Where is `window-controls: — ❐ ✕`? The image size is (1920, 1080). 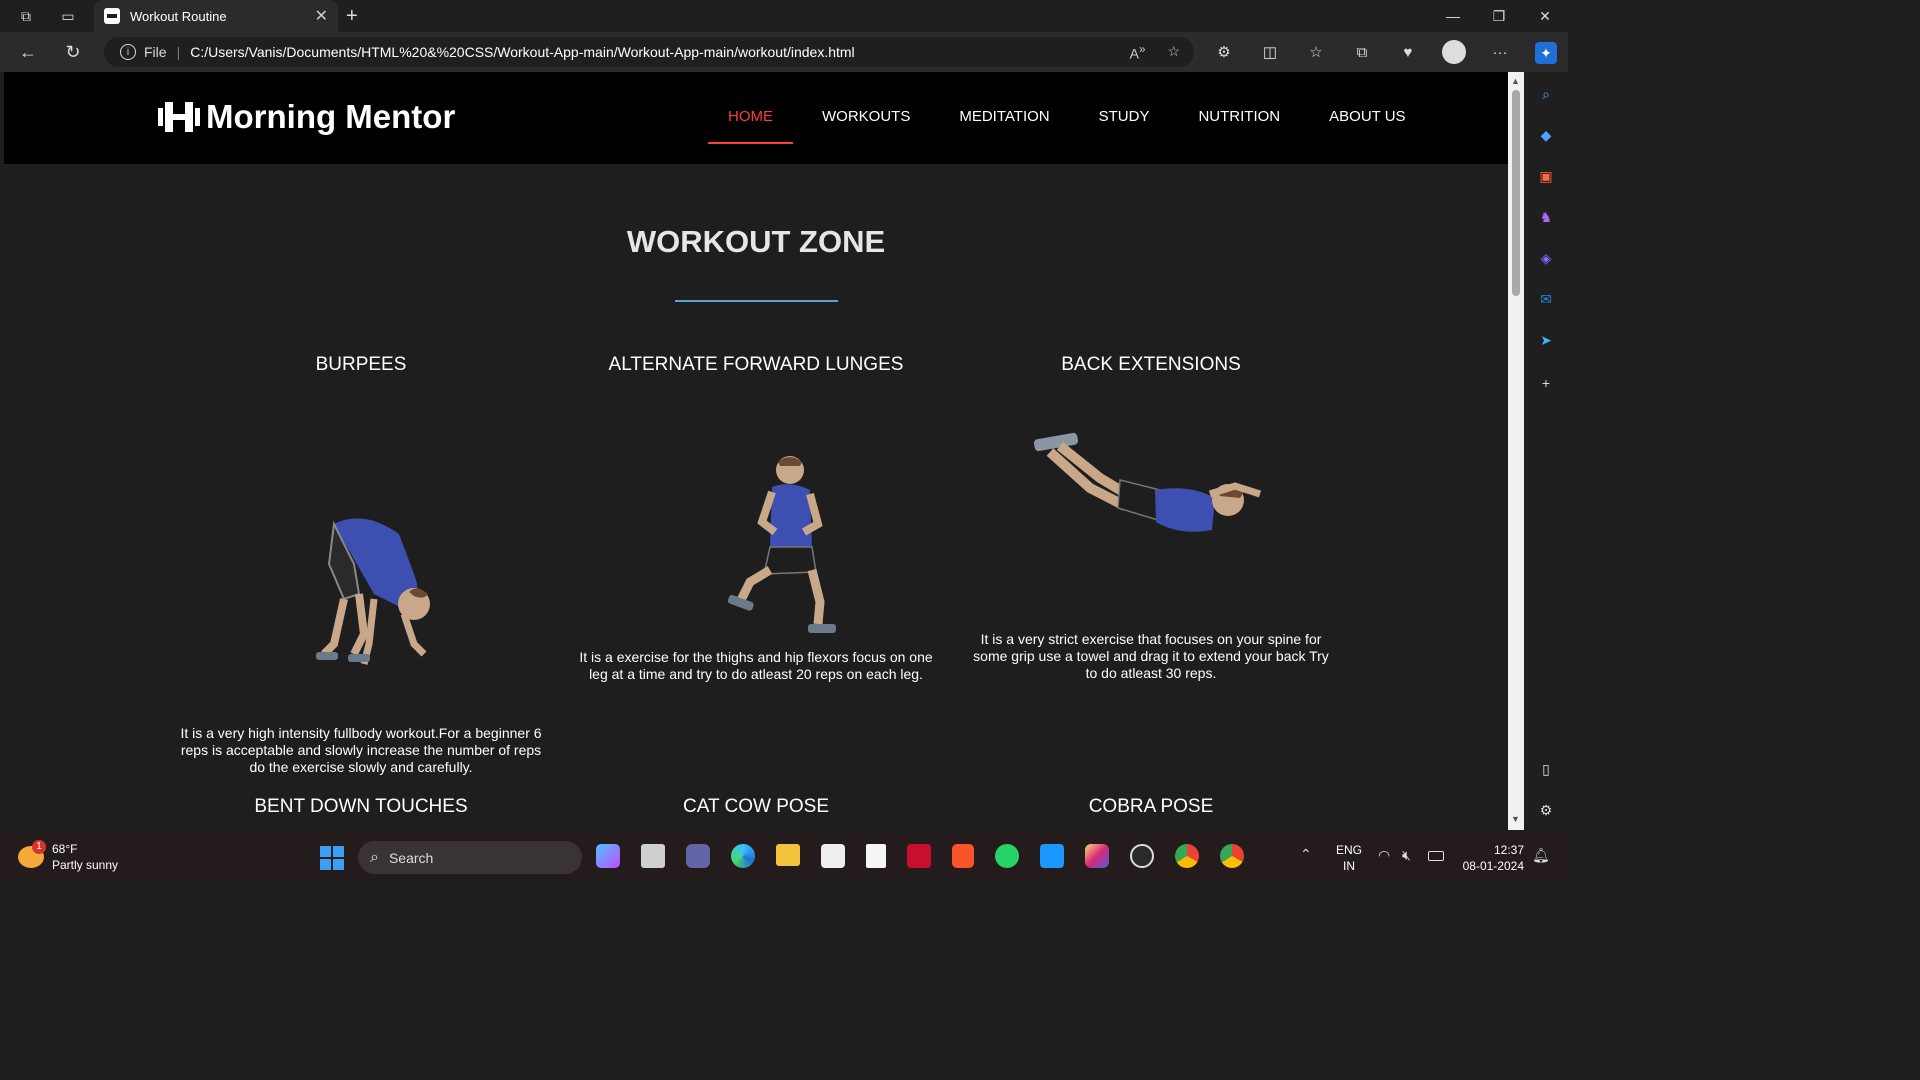 window-controls: — ❐ ✕ is located at coordinates (1499, 16).